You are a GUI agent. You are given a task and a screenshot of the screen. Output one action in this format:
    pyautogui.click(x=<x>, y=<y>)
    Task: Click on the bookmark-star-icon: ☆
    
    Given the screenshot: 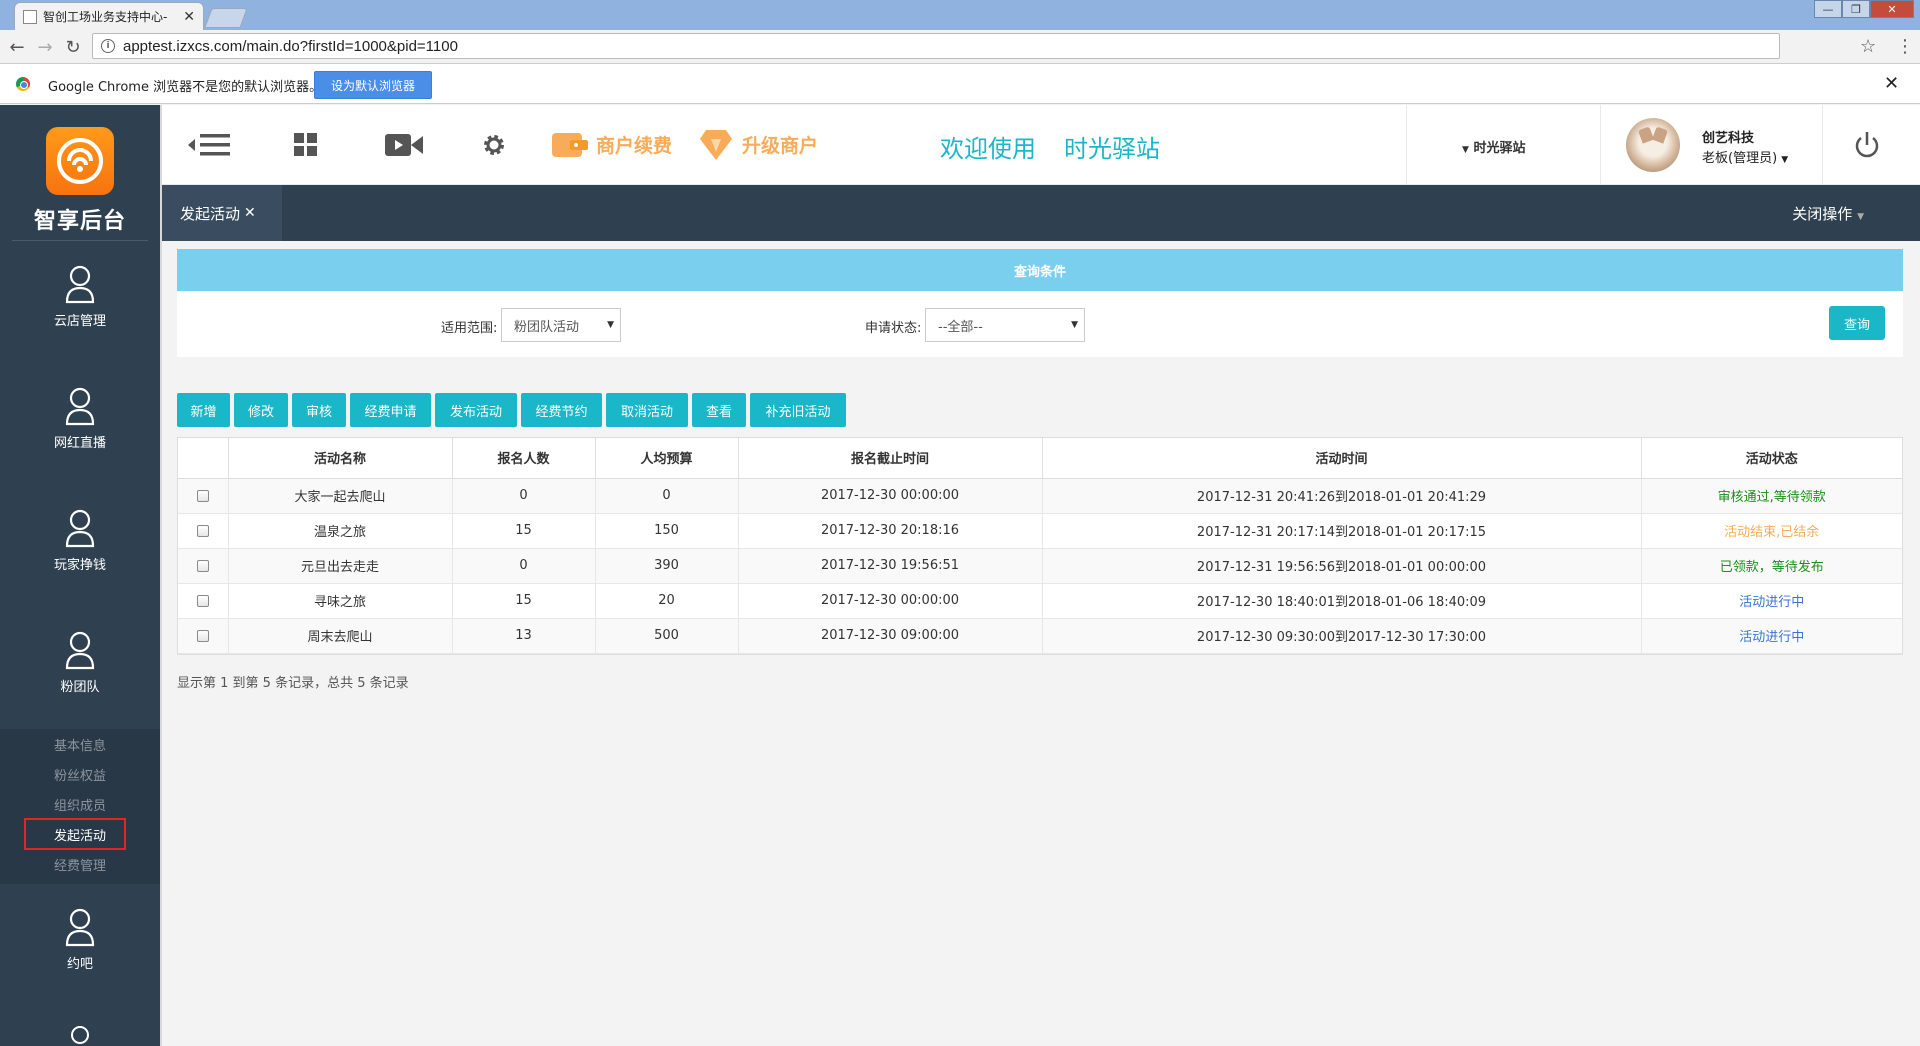 What is the action you would take?
    pyautogui.click(x=1868, y=46)
    